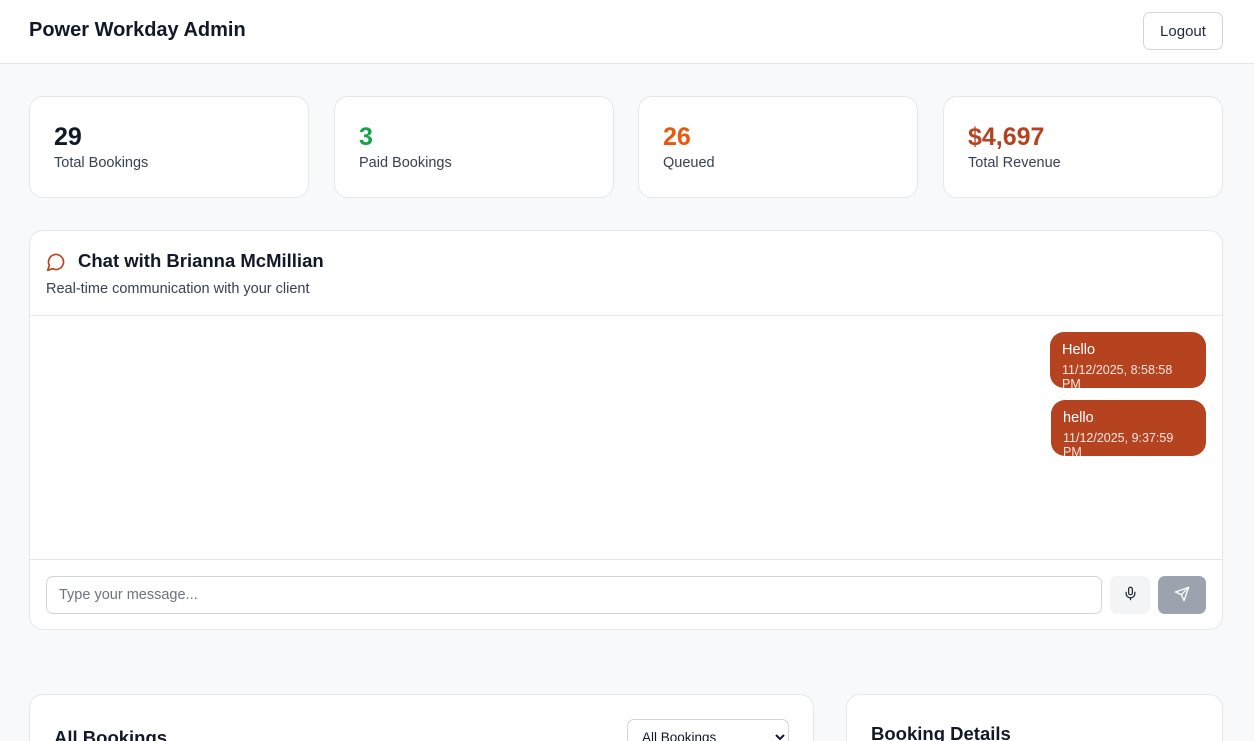 The image size is (1254, 741). What do you see at coordinates (1083, 147) in the screenshot?
I see `stat-card-total-revenue: $4,697 Total Revenue` at bounding box center [1083, 147].